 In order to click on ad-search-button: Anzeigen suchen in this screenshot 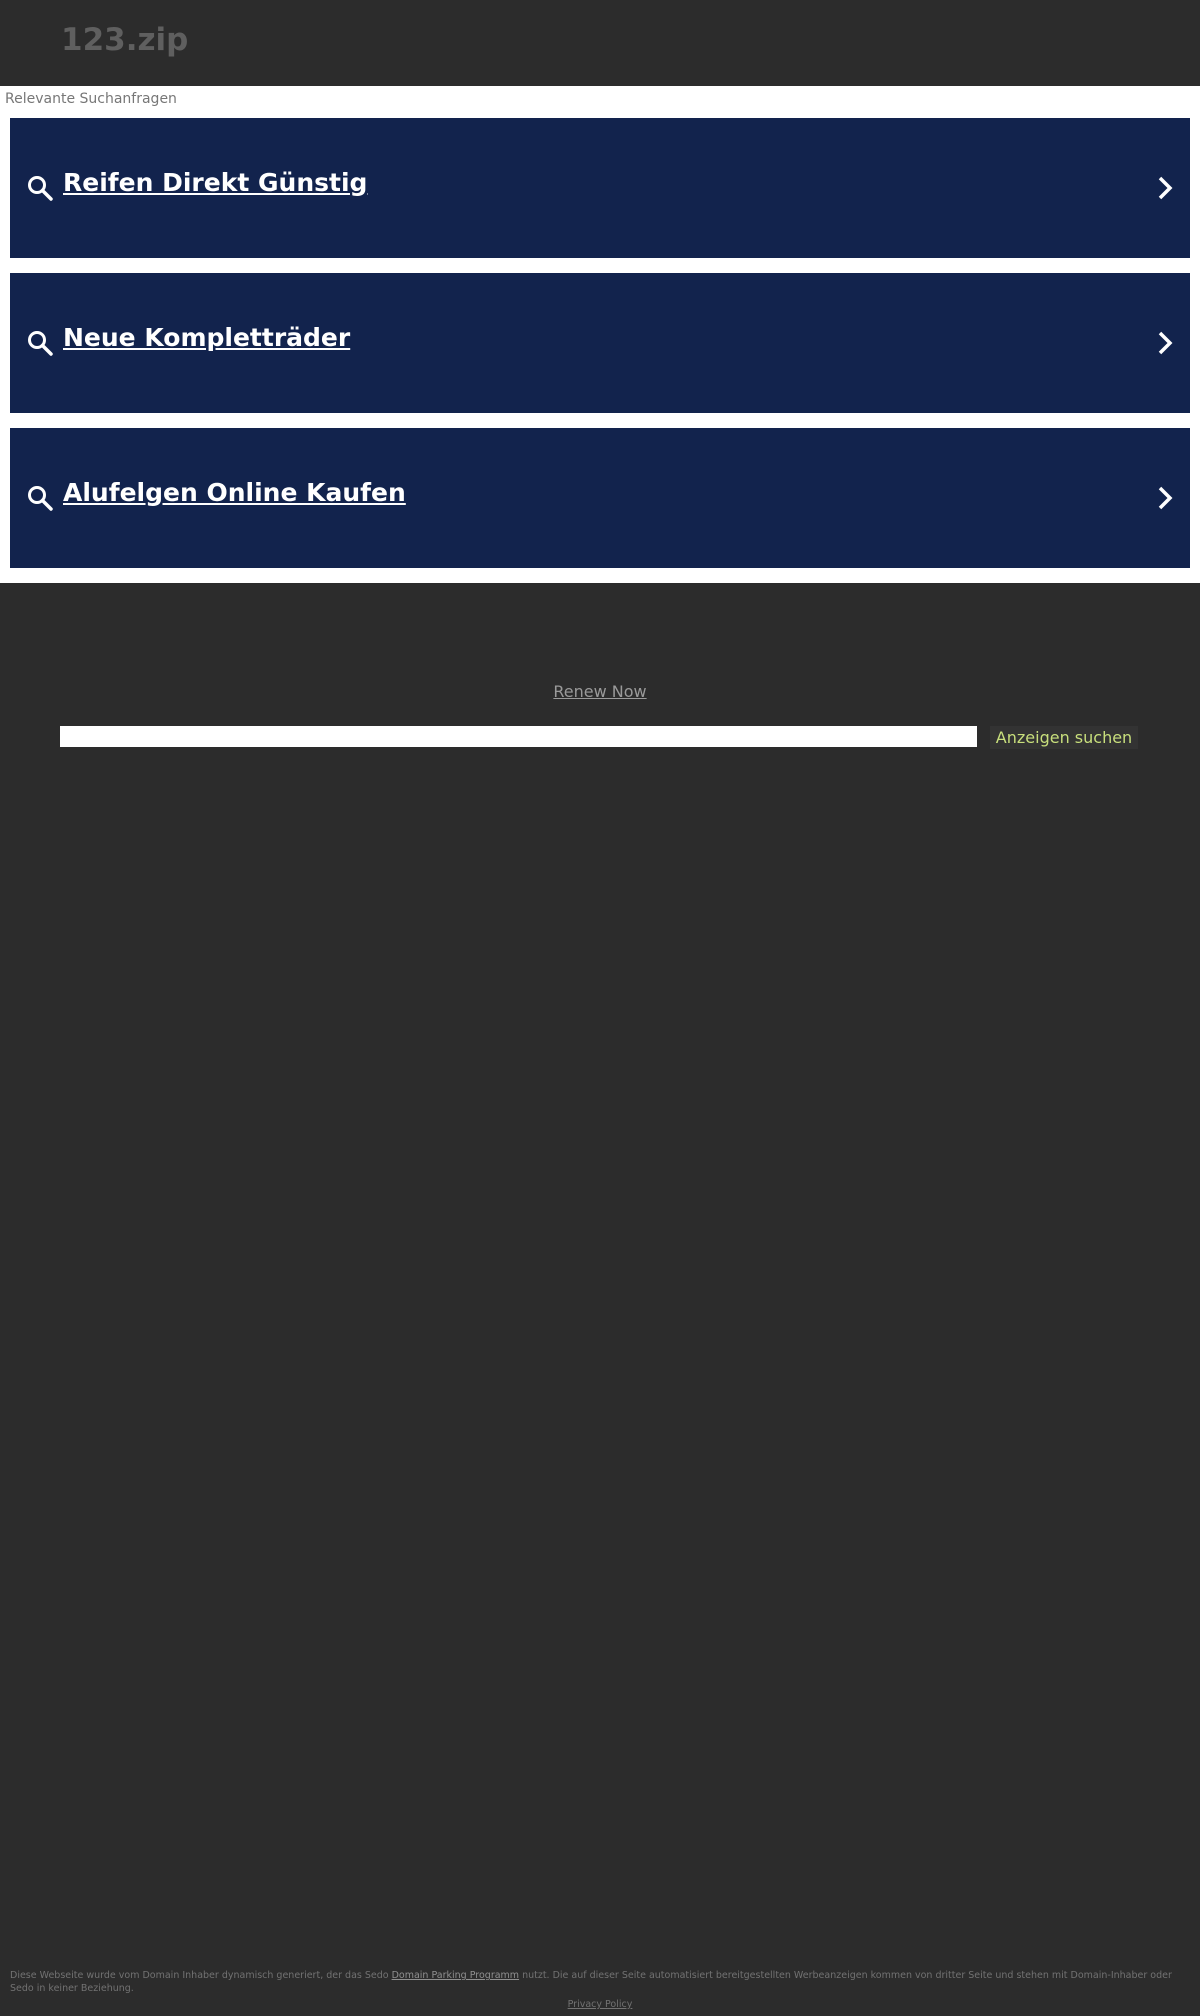, I will do `click(1064, 737)`.